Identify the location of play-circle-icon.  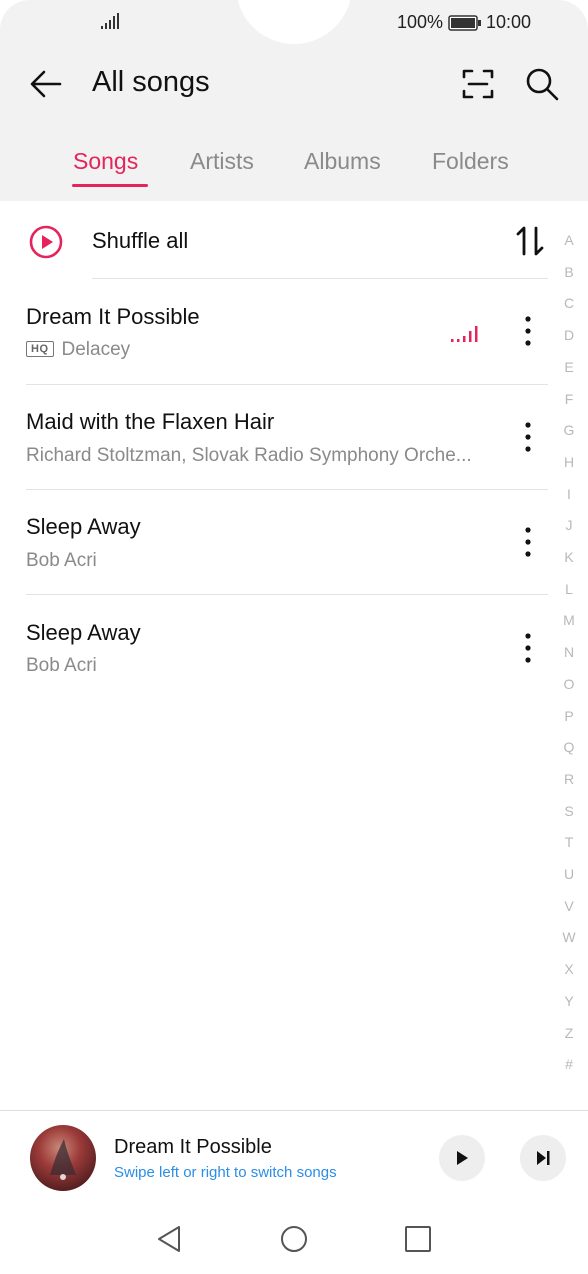
(46, 242).